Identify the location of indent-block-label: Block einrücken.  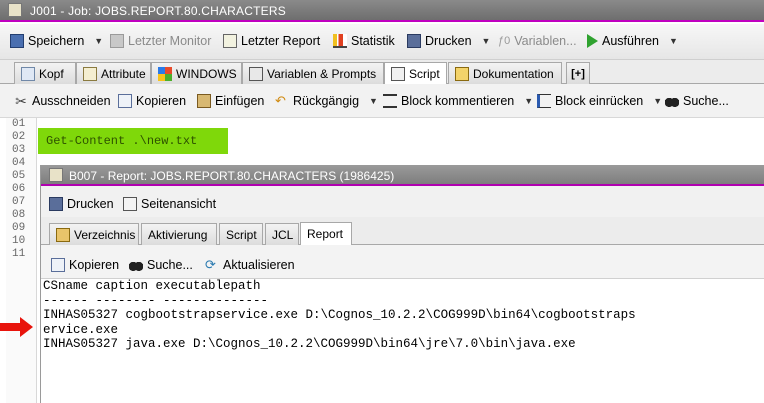
(599, 101).